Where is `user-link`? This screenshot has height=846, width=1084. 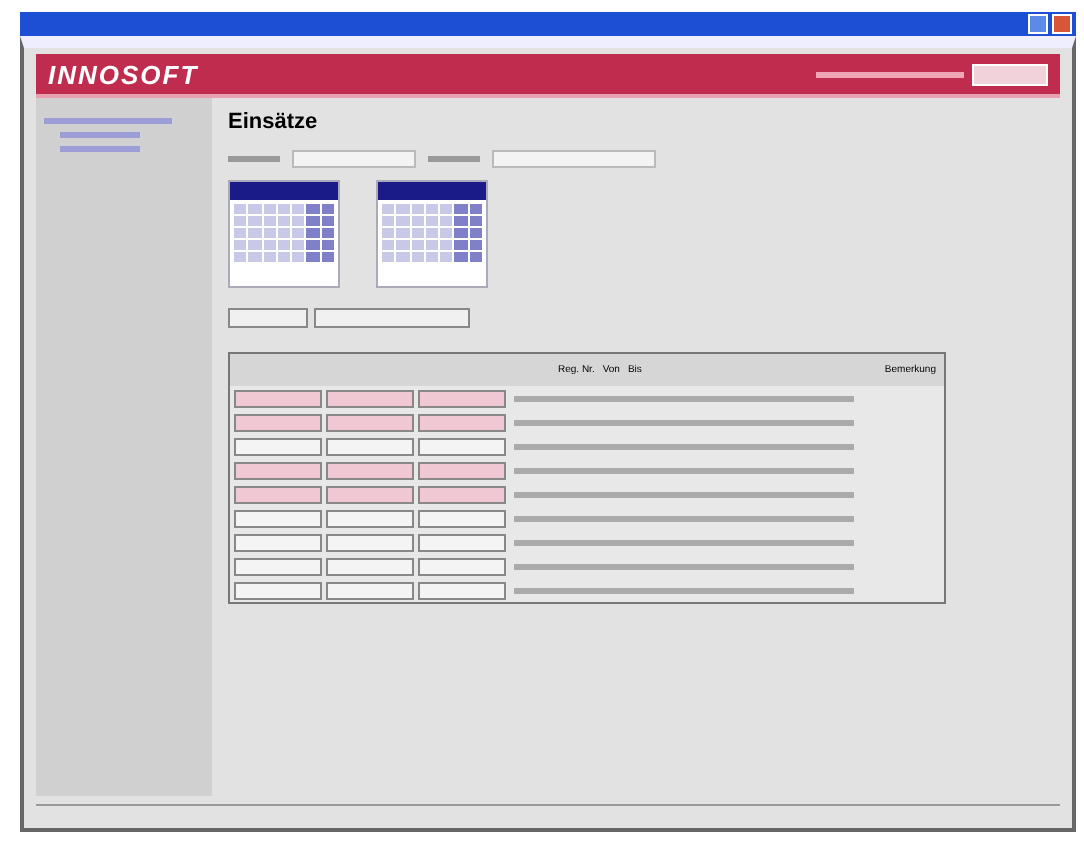
user-link is located at coordinates (890, 74).